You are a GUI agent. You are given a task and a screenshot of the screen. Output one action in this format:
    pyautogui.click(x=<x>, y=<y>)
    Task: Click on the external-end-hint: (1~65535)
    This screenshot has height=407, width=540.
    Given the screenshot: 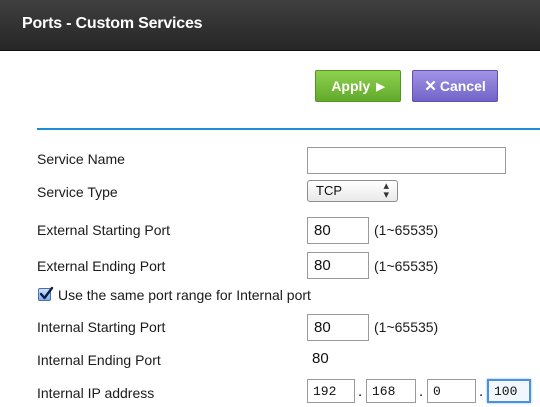 What is the action you would take?
    pyautogui.click(x=406, y=266)
    